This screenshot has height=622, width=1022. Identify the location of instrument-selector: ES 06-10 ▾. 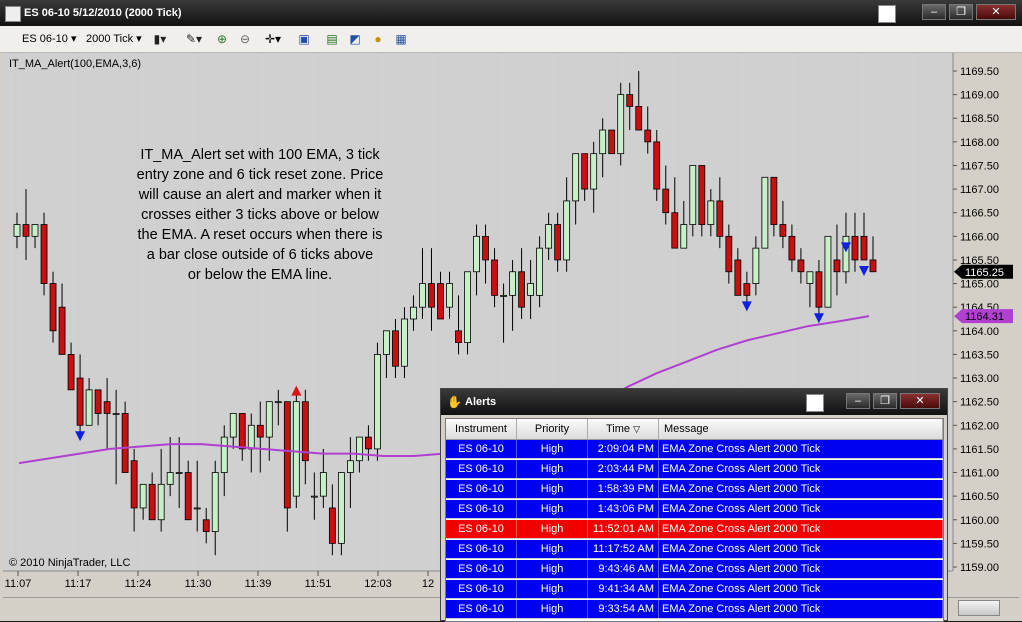
(49, 39).